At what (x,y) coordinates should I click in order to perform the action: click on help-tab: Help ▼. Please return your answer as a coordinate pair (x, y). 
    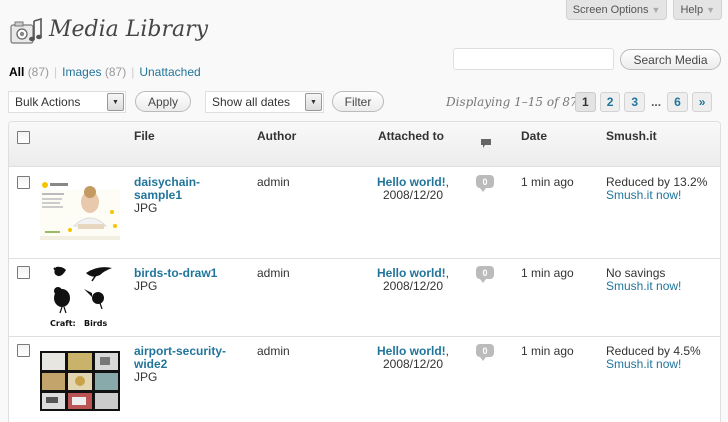
    Looking at the image, I should click on (697, 10).